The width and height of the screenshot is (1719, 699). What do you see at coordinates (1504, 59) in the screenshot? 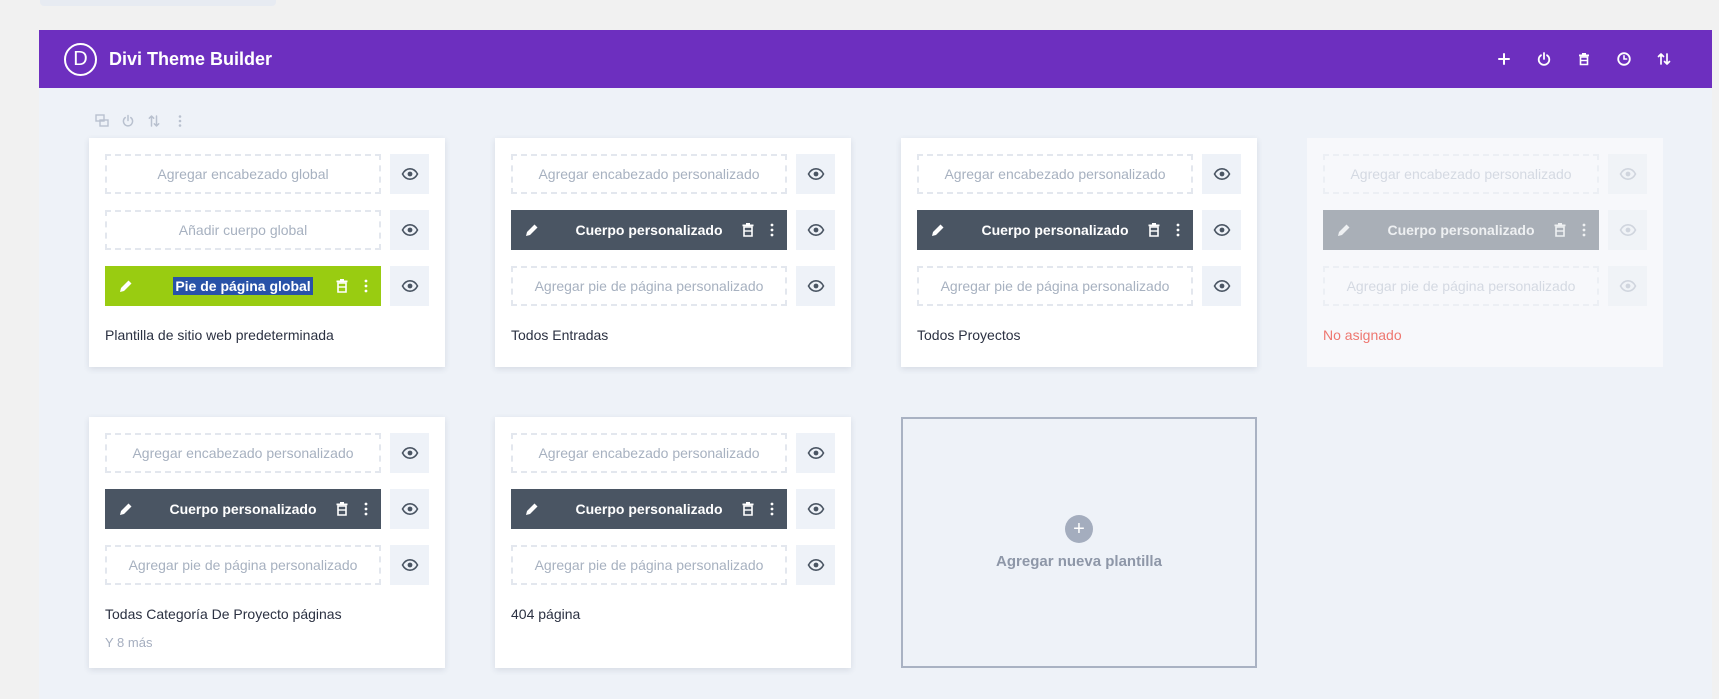
I see `add-icon` at bounding box center [1504, 59].